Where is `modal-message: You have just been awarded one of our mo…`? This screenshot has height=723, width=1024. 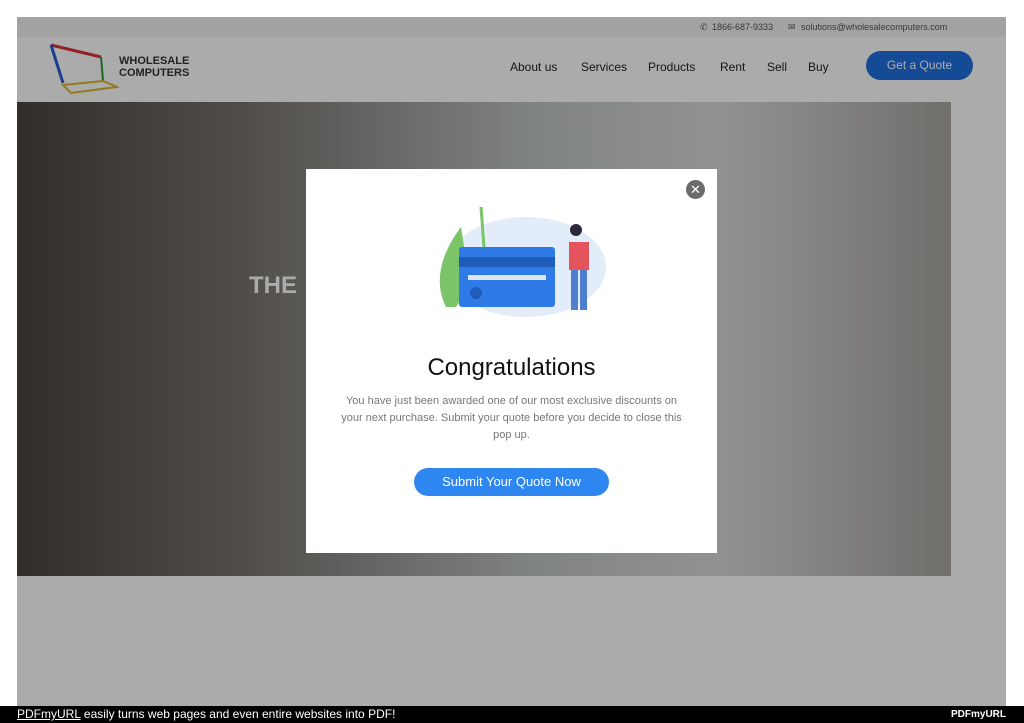
modal-message: You have just been awarded one of our mo… is located at coordinates (511, 418).